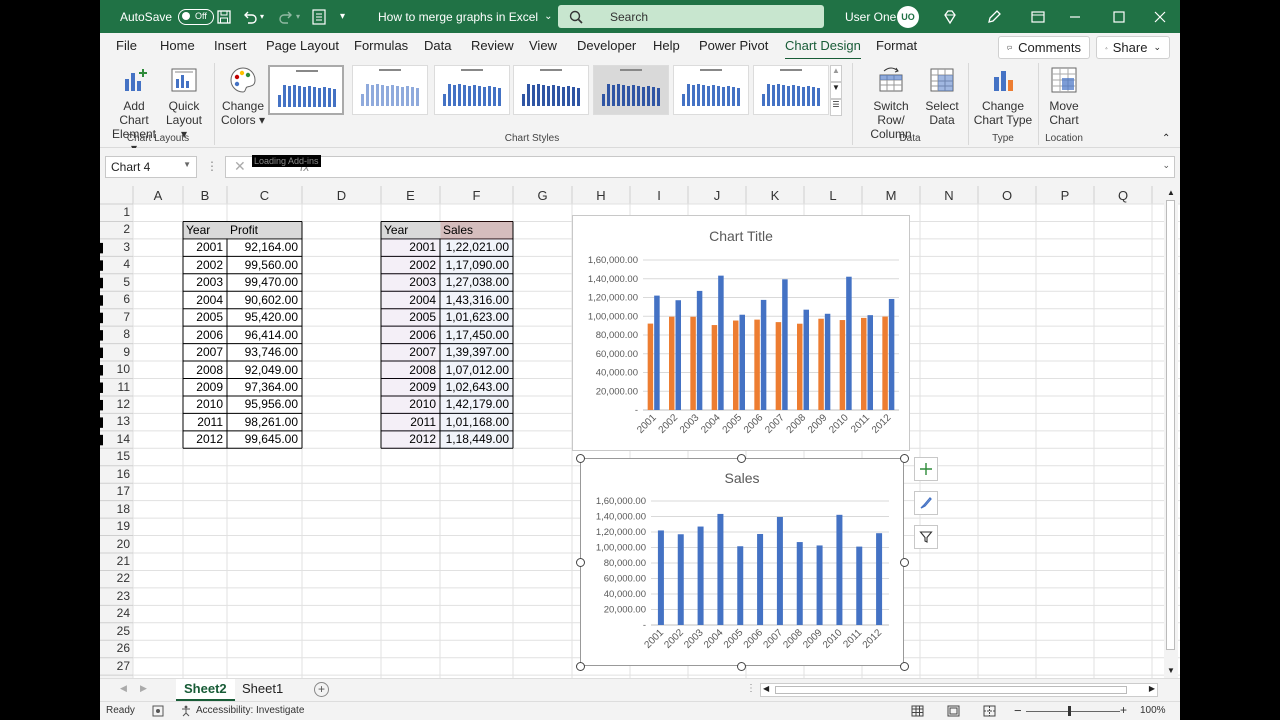 This screenshot has width=1280, height=720. What do you see at coordinates (264, 230) in the screenshot?
I see `cell: Profit` at bounding box center [264, 230].